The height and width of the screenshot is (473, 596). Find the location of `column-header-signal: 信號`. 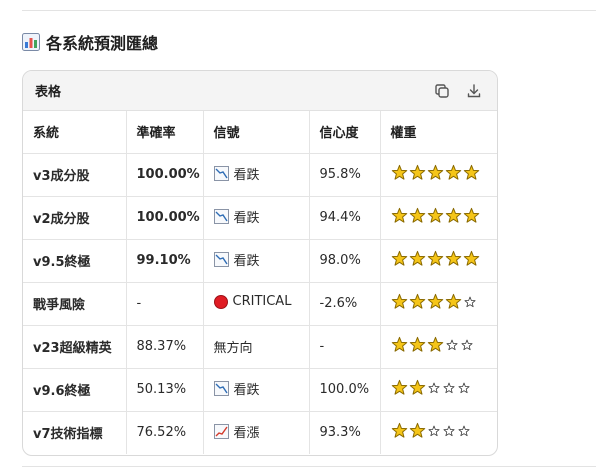

column-header-signal: 信號 is located at coordinates (256, 132).